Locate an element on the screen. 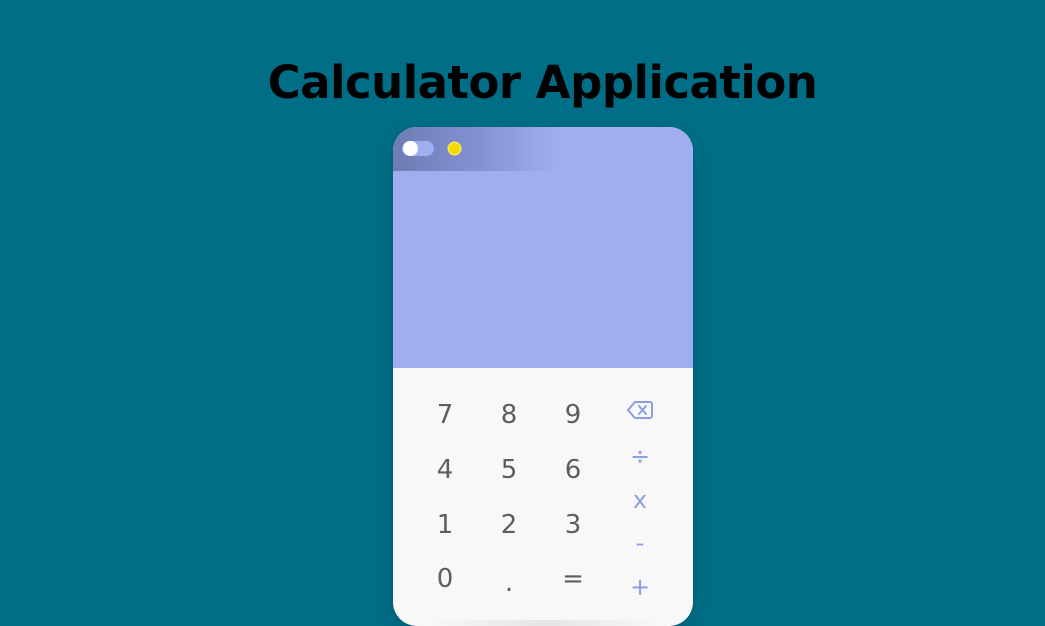 This screenshot has height=626, width=1045. multiply-button: x is located at coordinates (640, 500).